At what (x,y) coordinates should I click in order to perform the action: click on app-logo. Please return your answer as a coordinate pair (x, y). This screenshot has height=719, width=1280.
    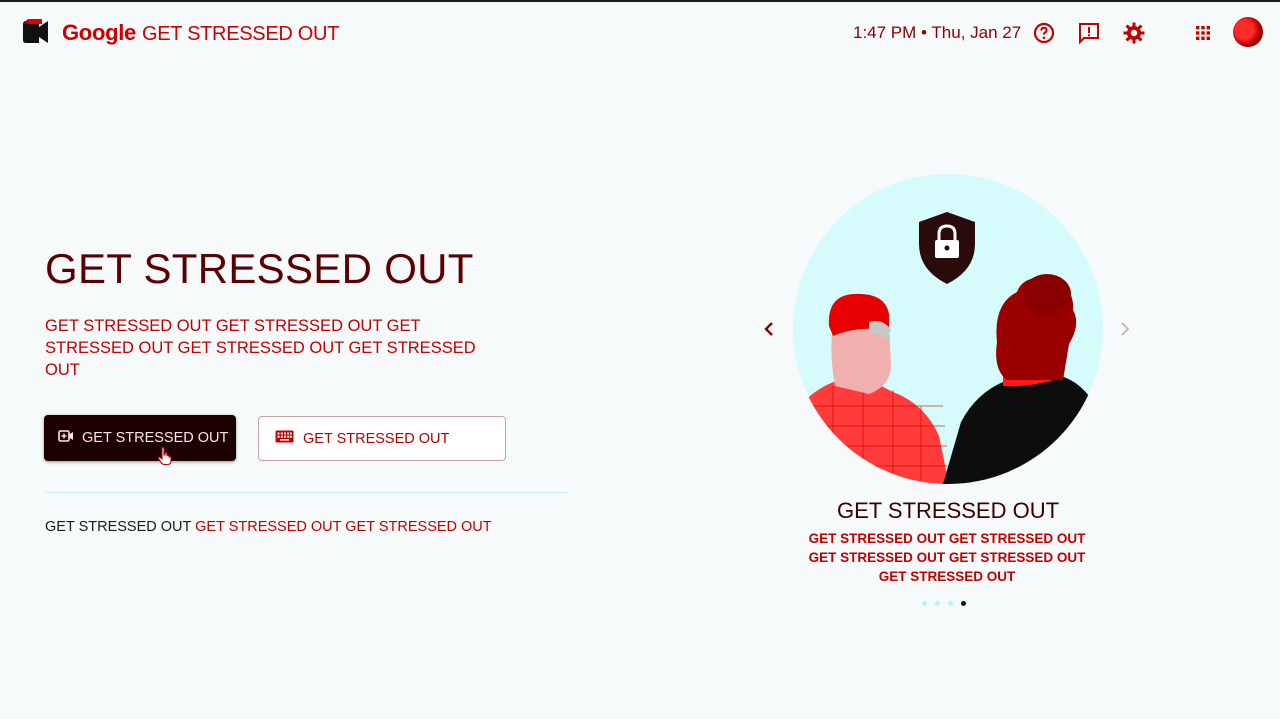
    Looking at the image, I should click on (38, 32).